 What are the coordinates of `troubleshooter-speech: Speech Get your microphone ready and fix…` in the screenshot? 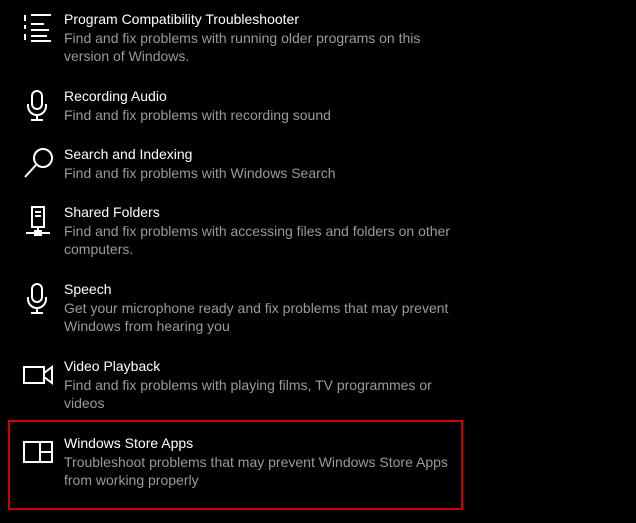 It's located at (236, 311).